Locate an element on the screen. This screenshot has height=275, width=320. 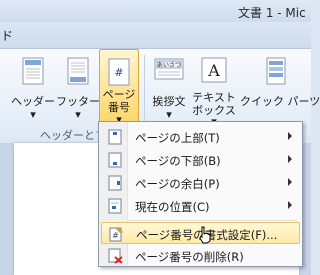
textbox-button: A テキスト ボックス ▾ is located at coordinates (214, 88).